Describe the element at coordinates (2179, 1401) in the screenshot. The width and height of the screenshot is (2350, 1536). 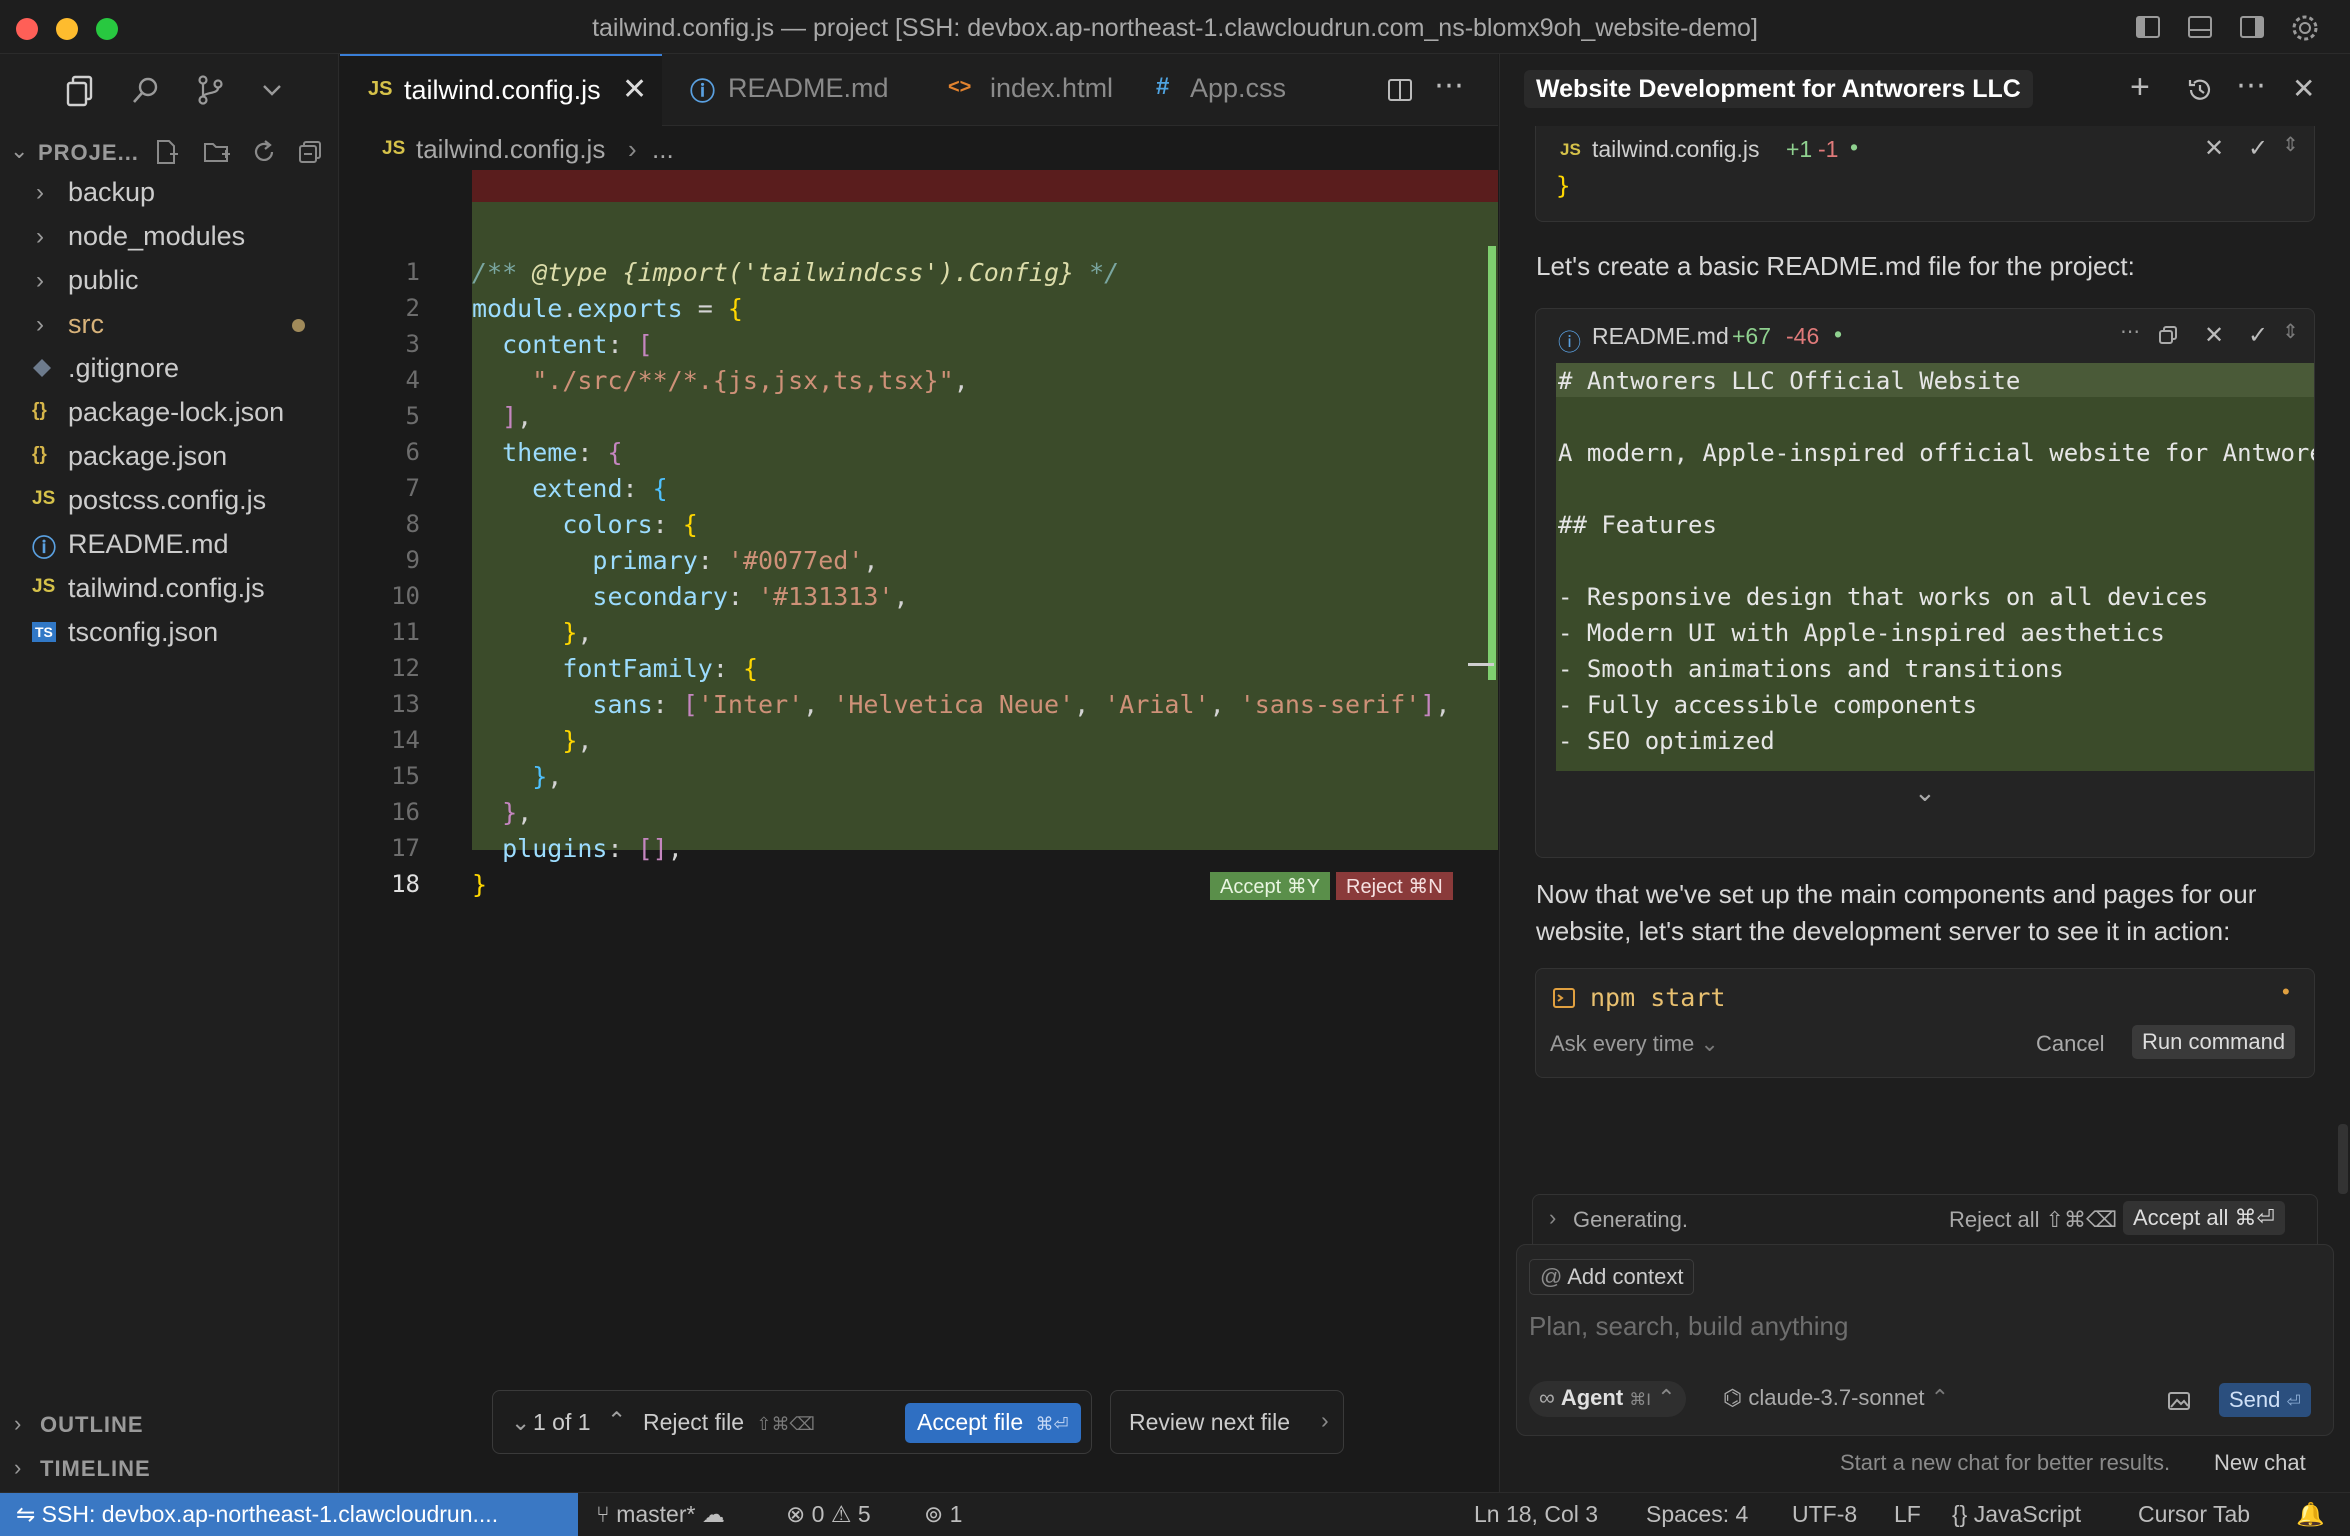
I see `attach-image-icon` at that location.